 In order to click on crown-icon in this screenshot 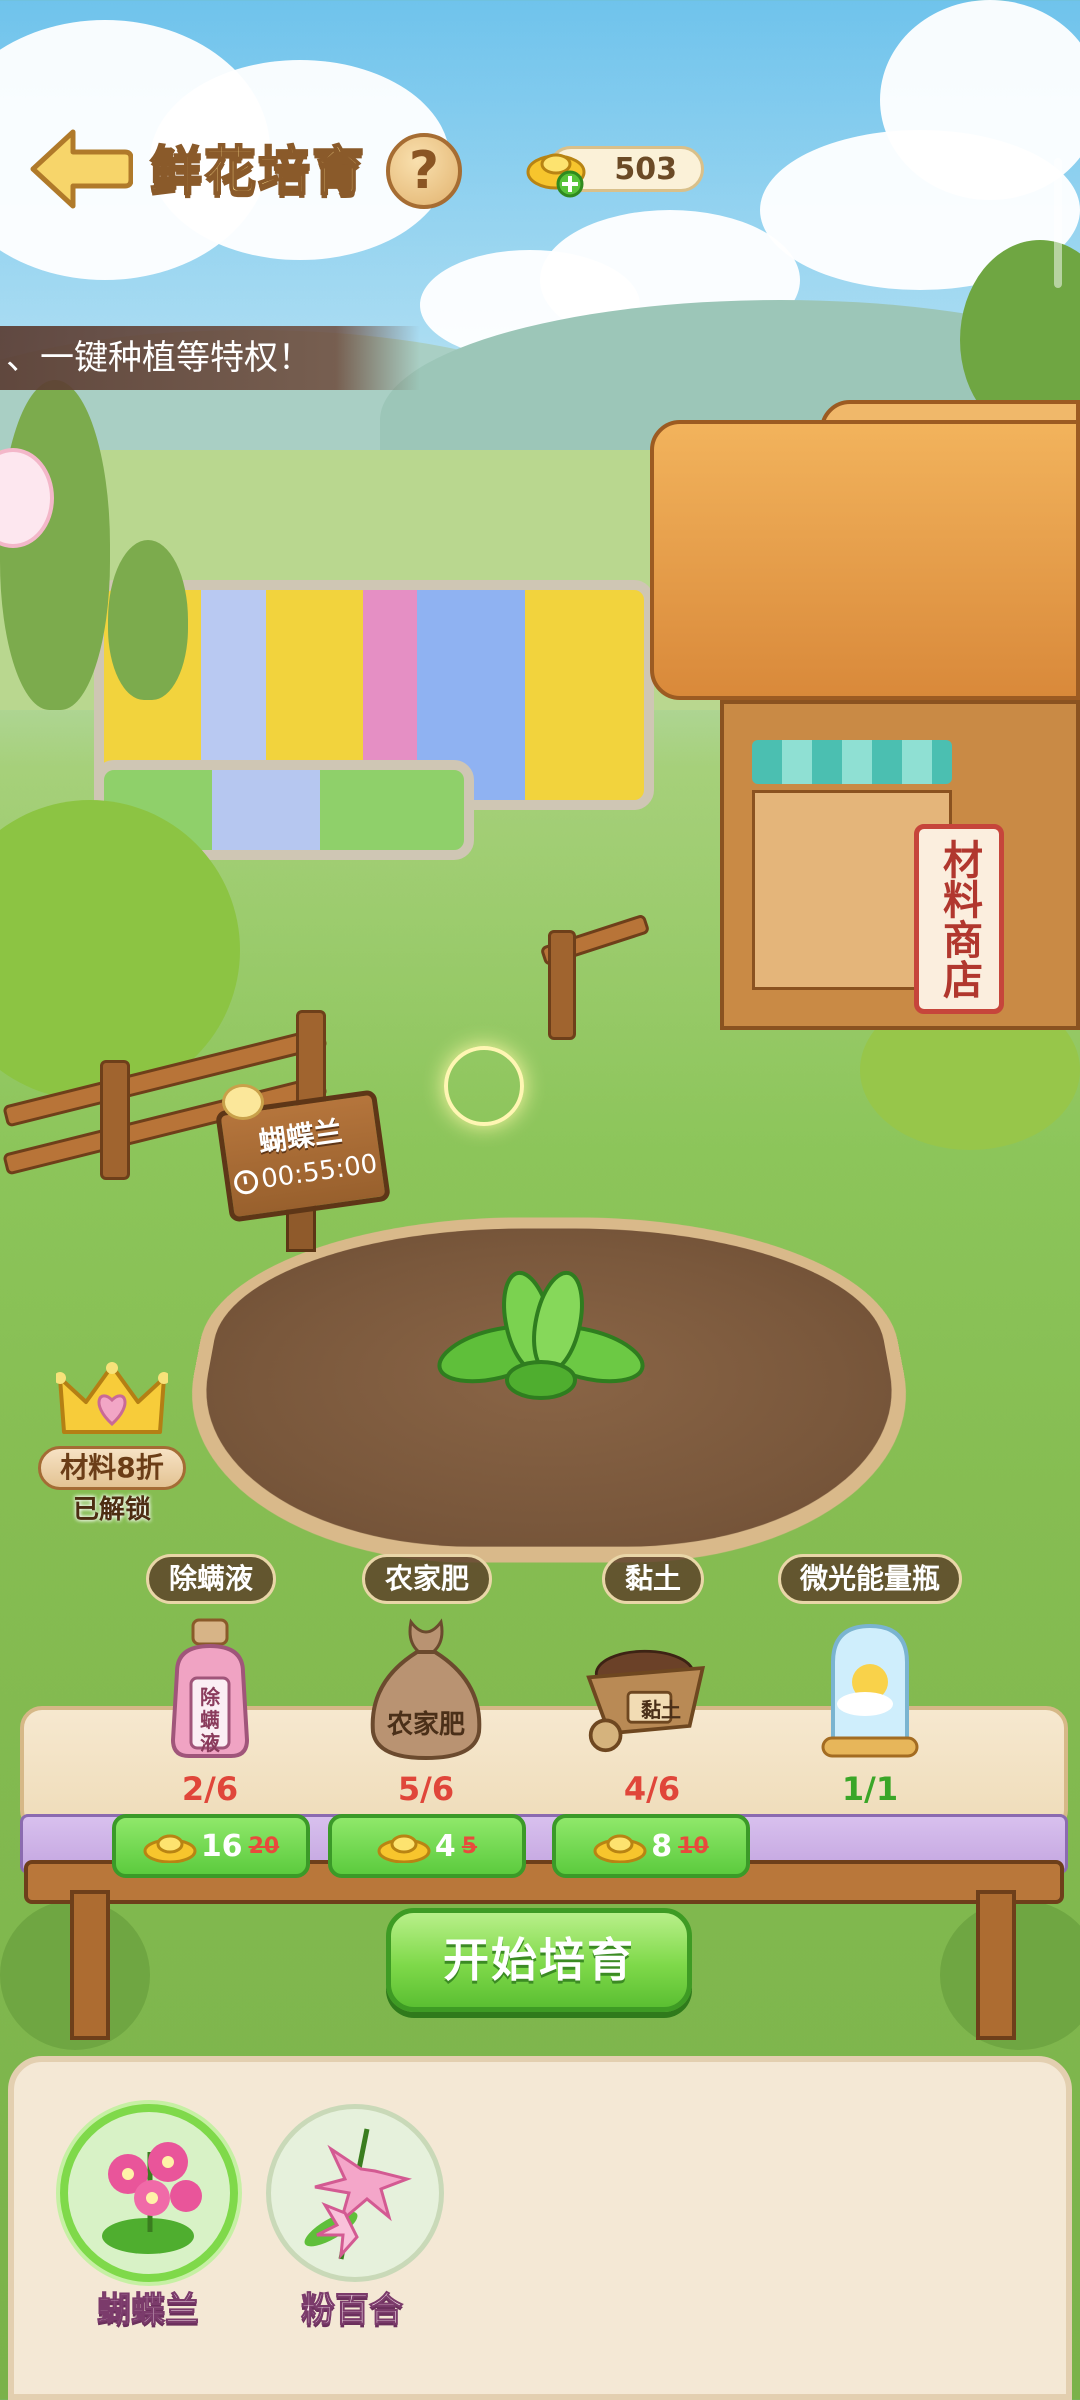, I will do `click(112, 1402)`.